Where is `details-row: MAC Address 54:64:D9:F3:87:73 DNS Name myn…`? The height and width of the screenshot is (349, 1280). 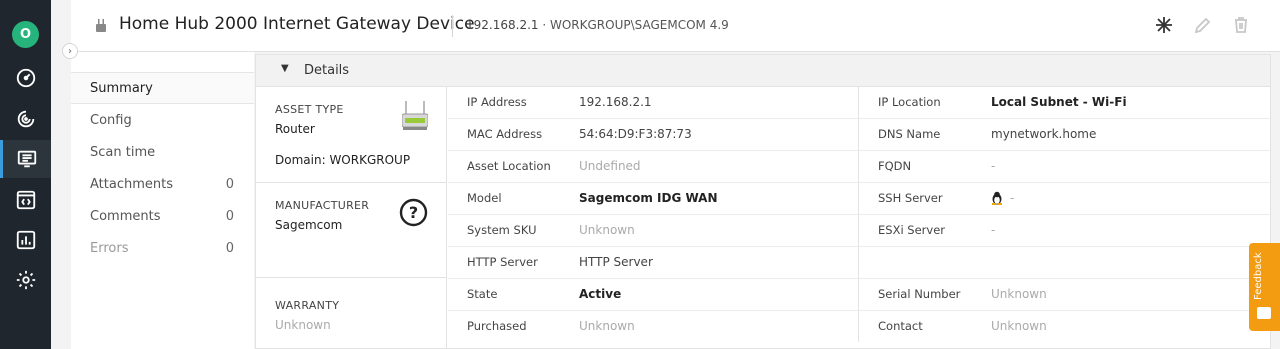 details-row: MAC Address 54:64:D9:F3:87:73 DNS Name myn… is located at coordinates (859, 135).